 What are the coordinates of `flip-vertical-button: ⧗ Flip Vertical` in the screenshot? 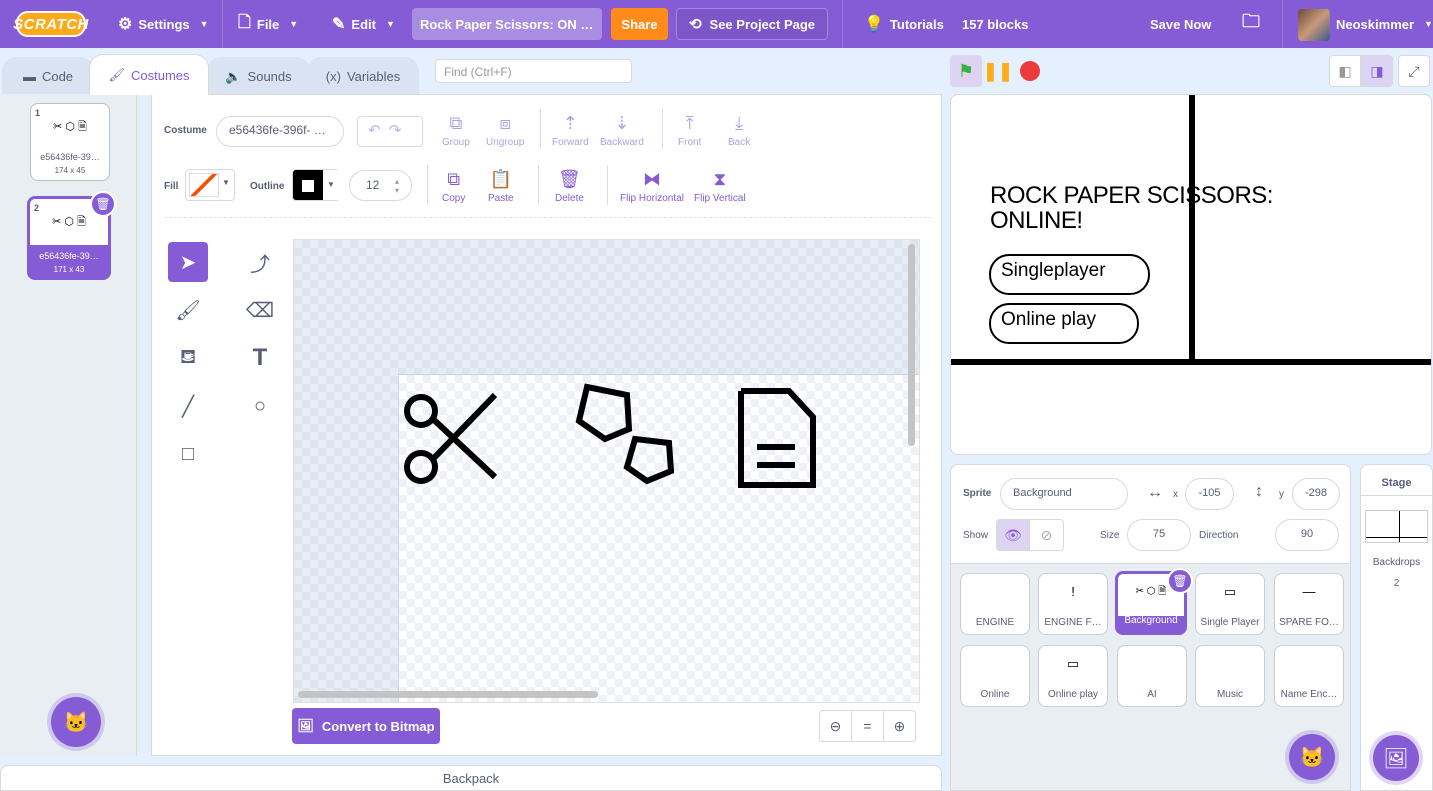 It's located at (720, 186).